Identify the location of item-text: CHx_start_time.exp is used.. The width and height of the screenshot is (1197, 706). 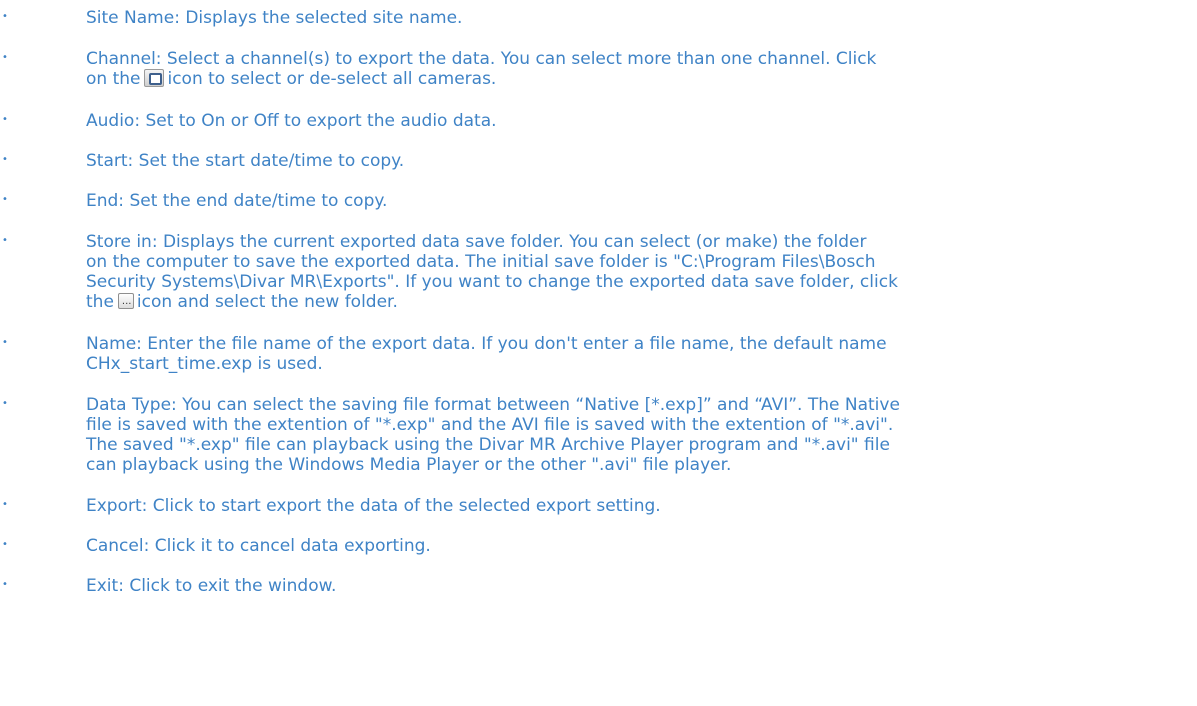
(204, 364).